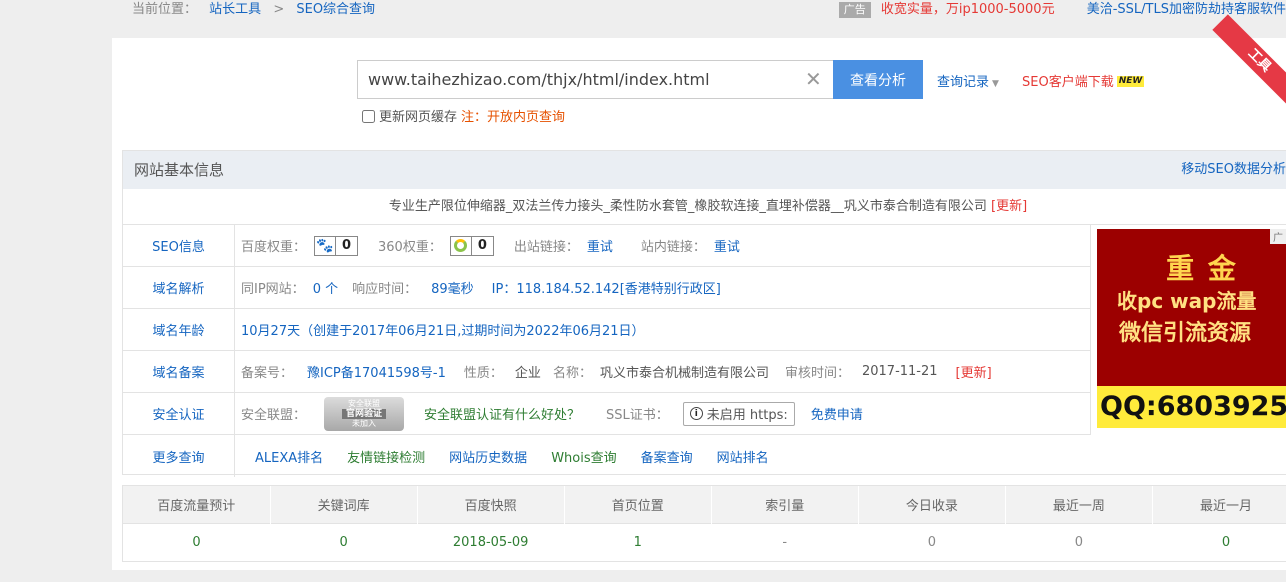 This screenshot has width=1286, height=582. Describe the element at coordinates (410, 247) in the screenshot. I see `360-weight-key: 360权重：` at that location.